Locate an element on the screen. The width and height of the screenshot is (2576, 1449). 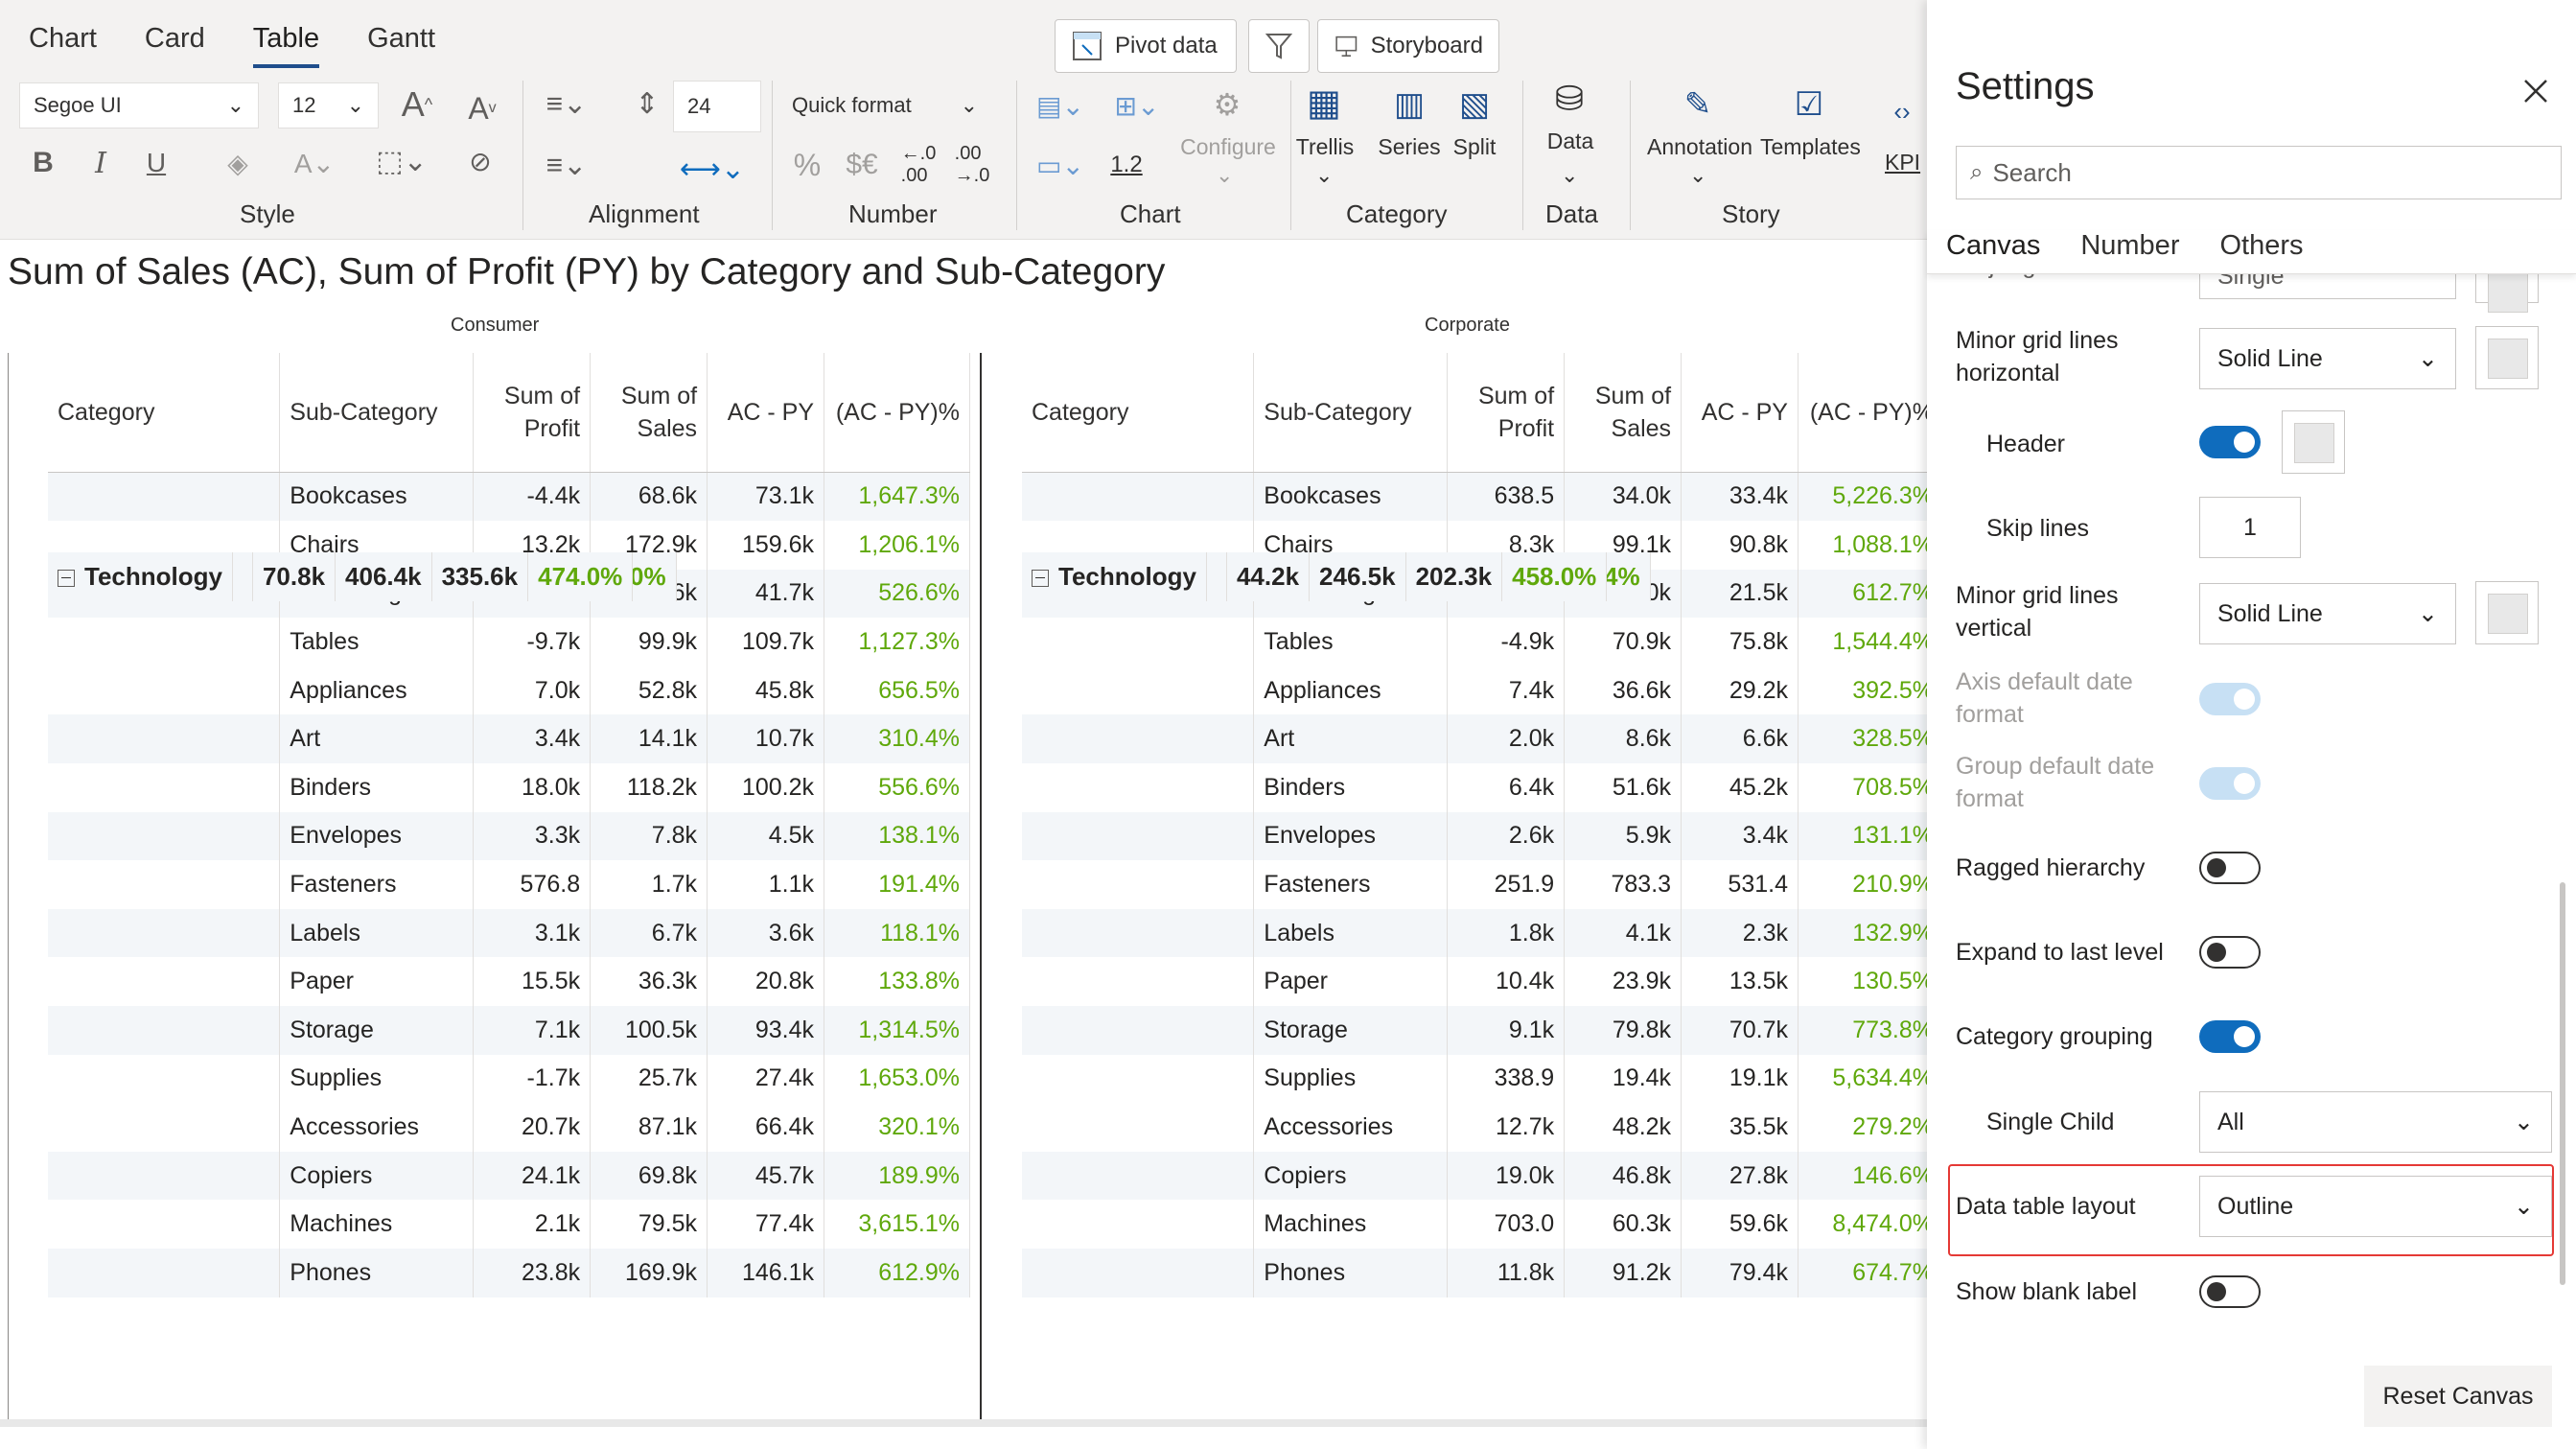
header-toggle is located at coordinates (2230, 442).